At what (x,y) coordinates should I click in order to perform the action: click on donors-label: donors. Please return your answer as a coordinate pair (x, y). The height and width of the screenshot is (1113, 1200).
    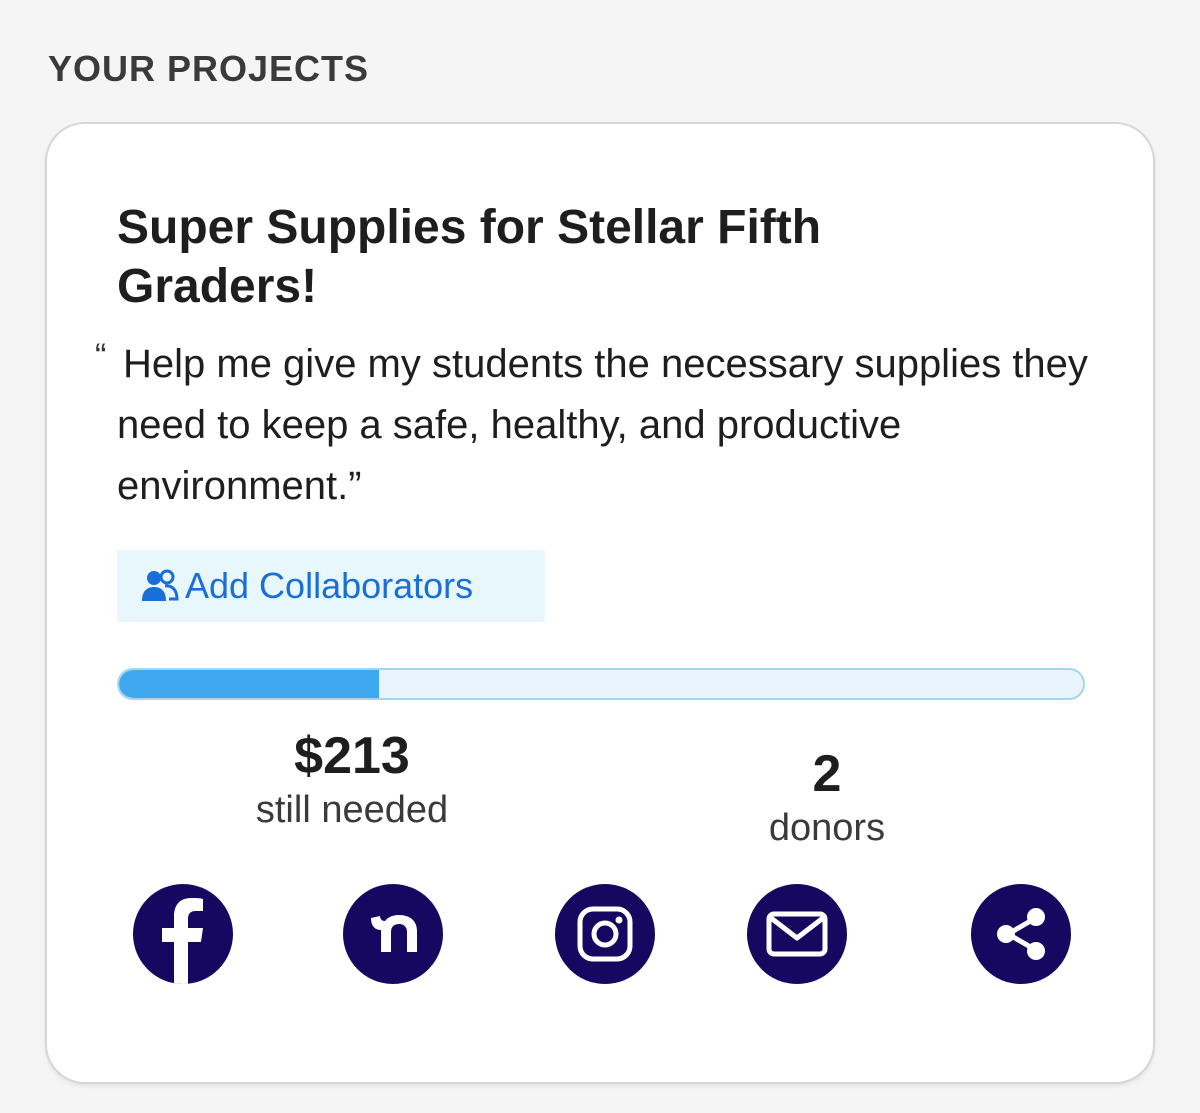
    Looking at the image, I should click on (827, 828).